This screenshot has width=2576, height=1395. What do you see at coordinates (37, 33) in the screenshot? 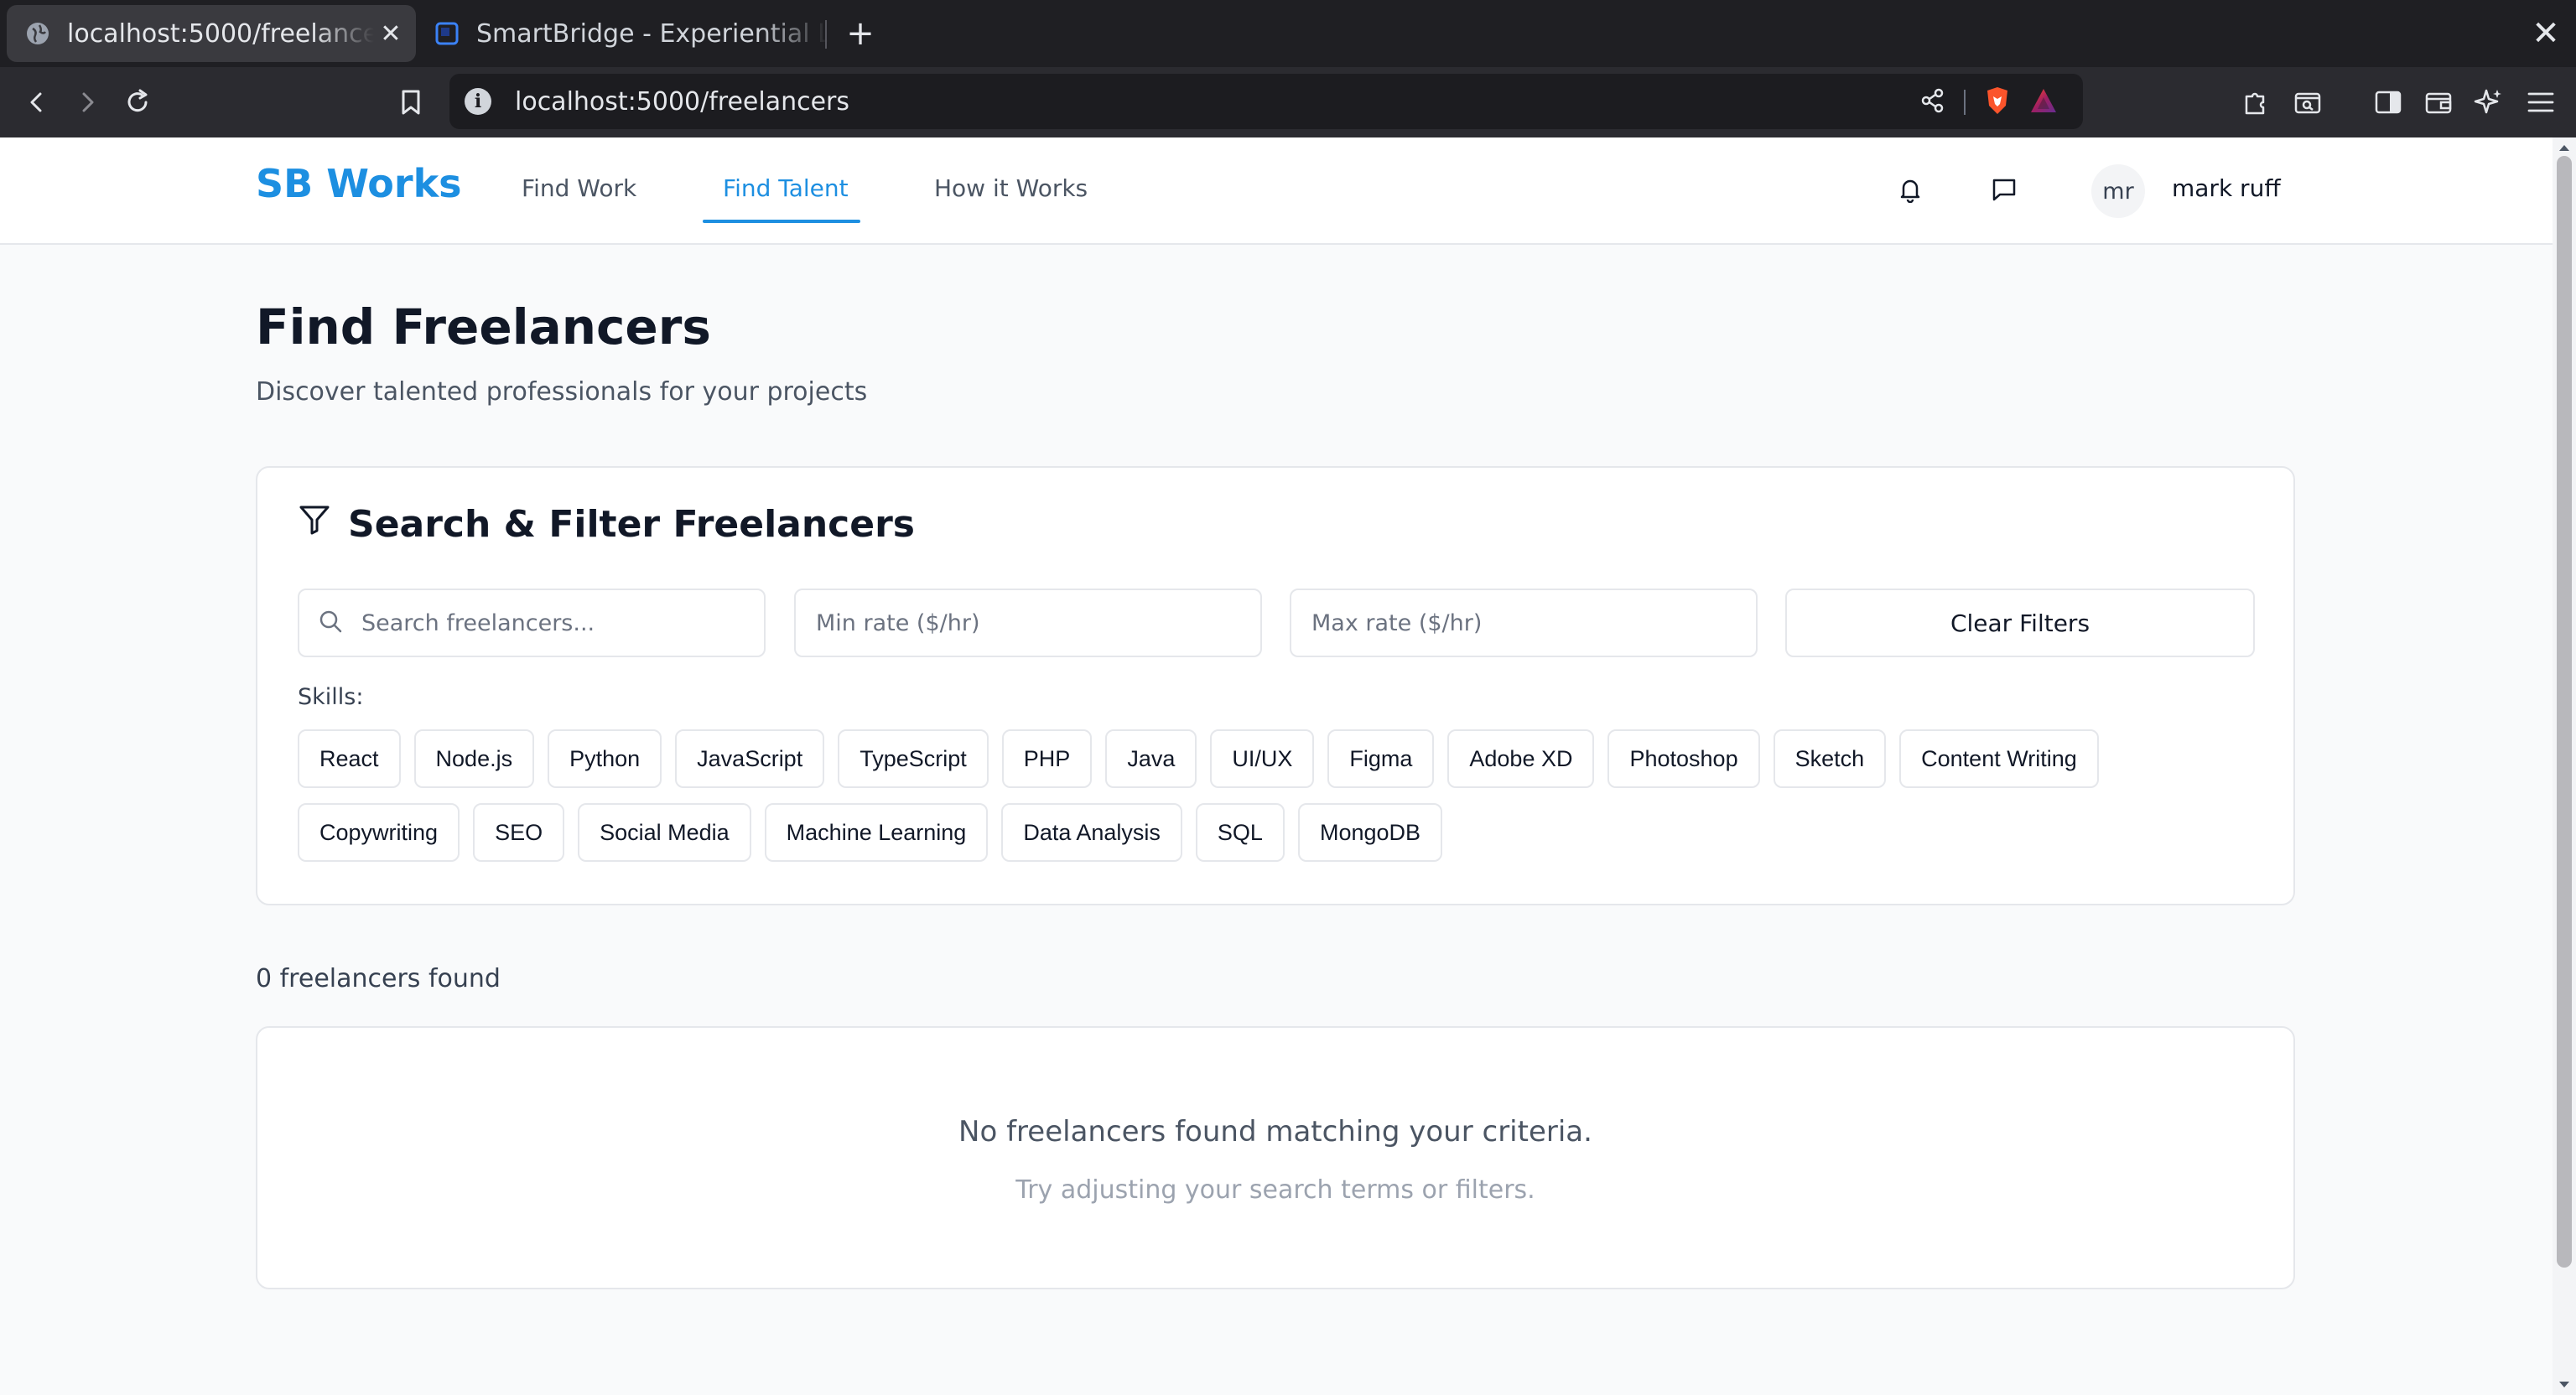
I see `globe-icon` at bounding box center [37, 33].